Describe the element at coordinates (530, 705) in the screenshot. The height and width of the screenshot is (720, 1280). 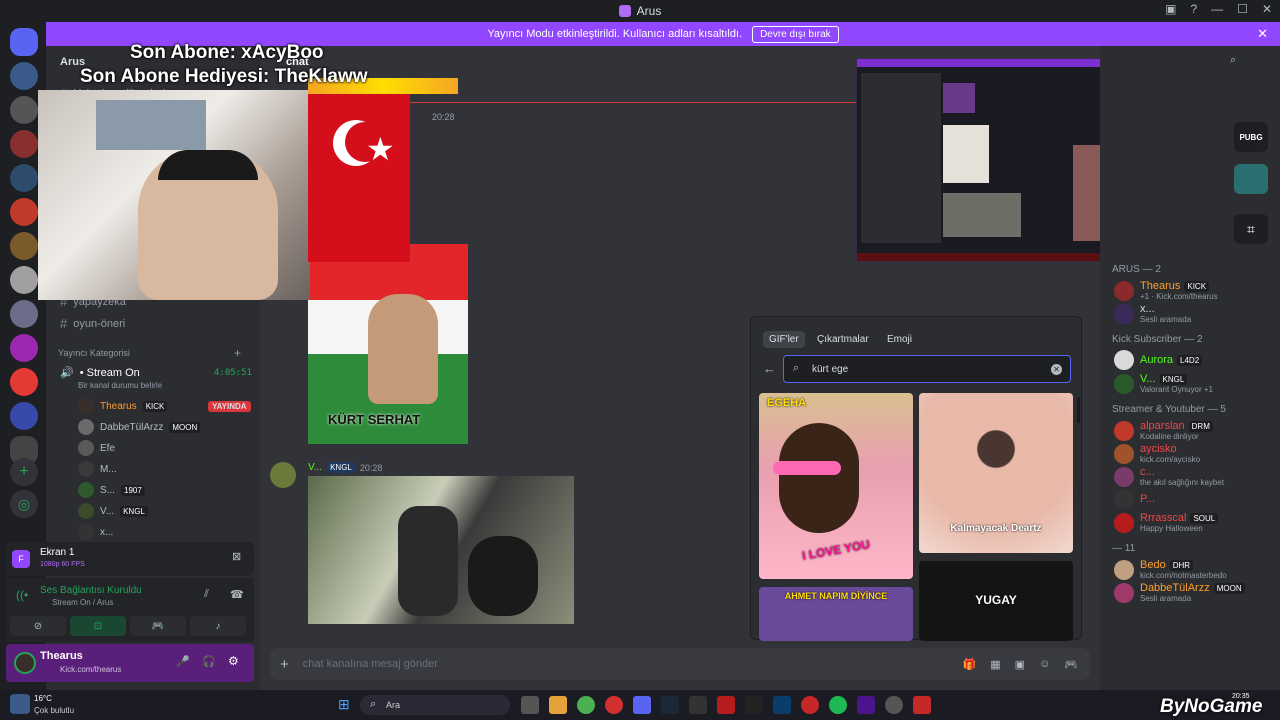
I see `task-view-icon` at that location.